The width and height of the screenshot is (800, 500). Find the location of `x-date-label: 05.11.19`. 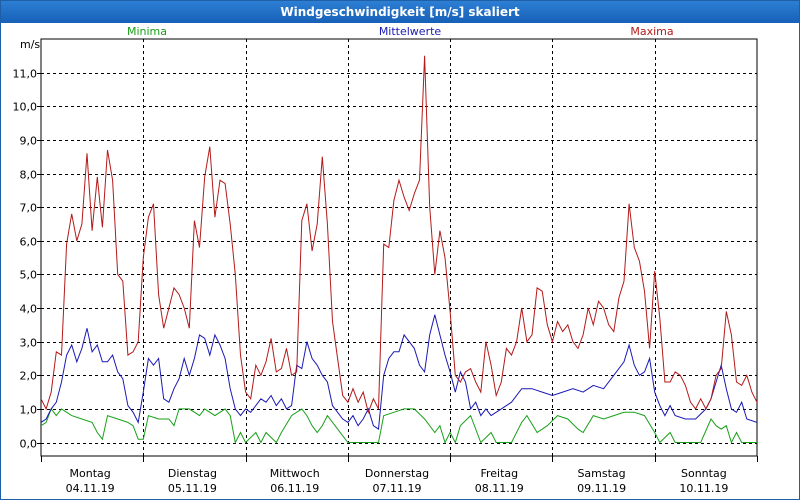

x-date-label: 05.11.19 is located at coordinates (192, 488).